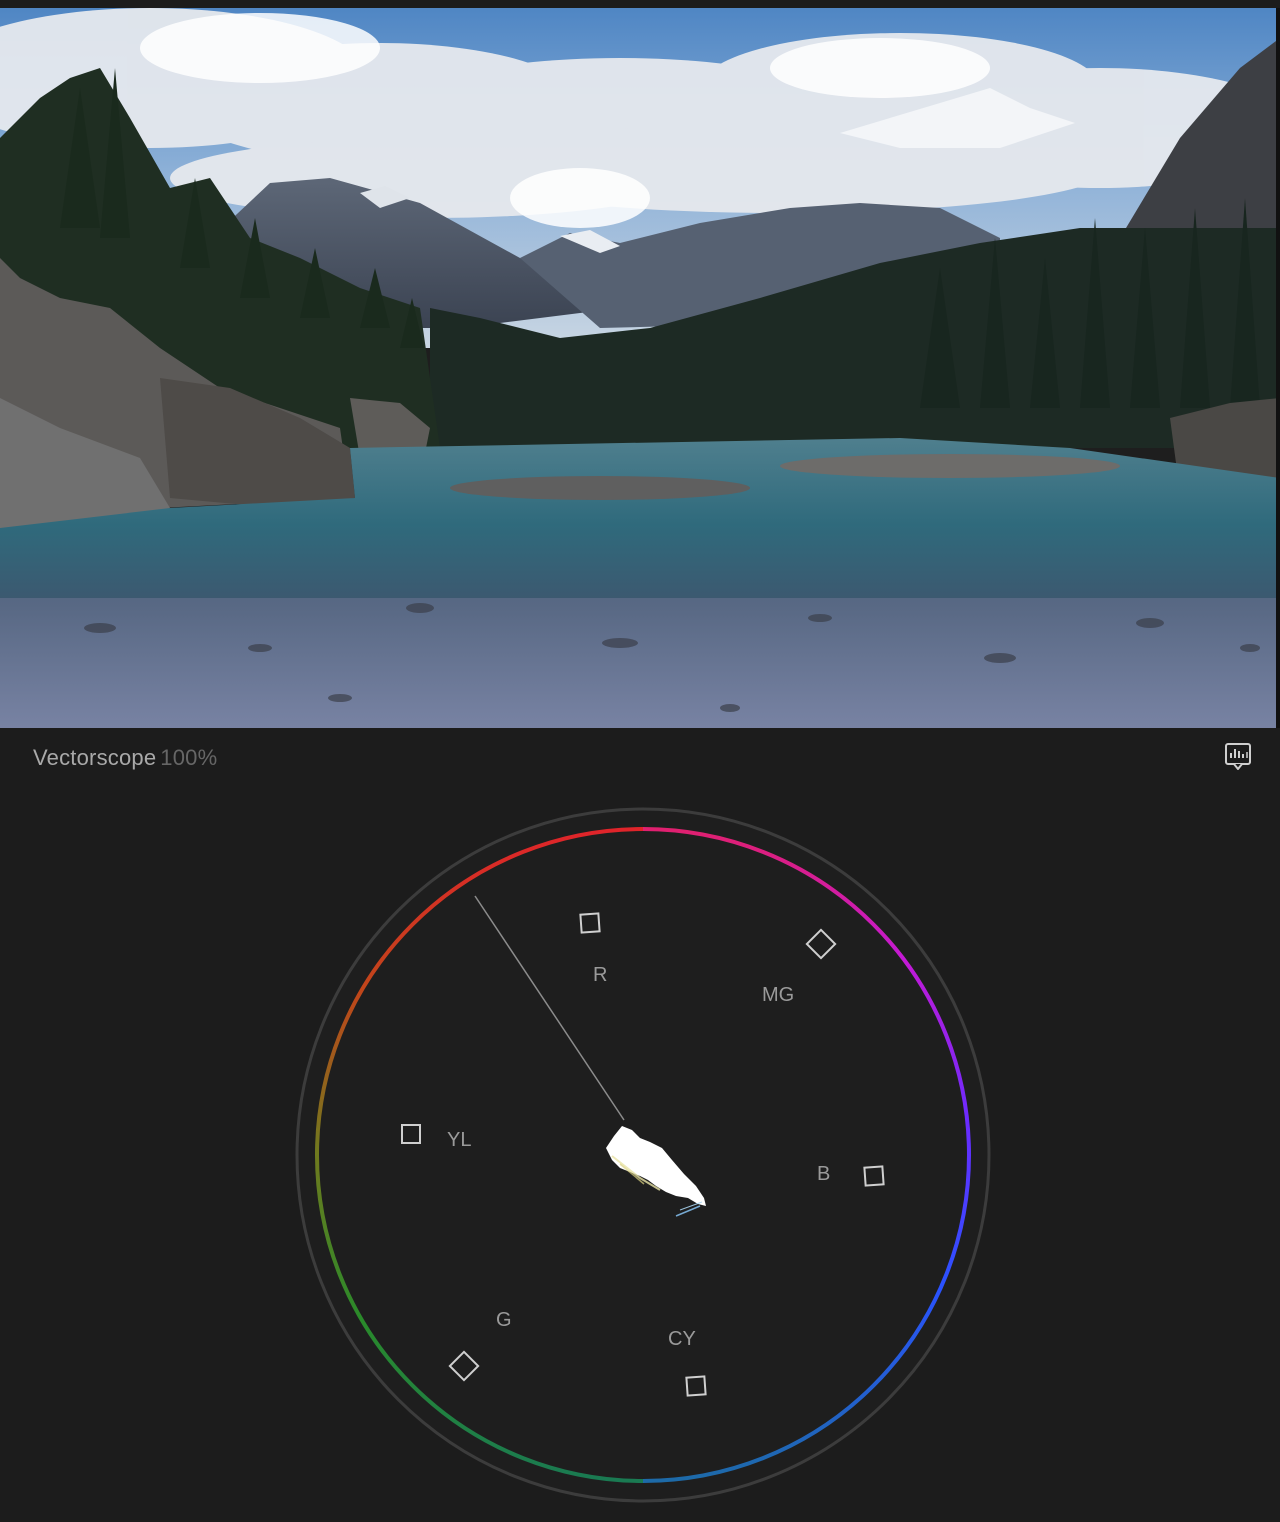 This screenshot has height=1522, width=1280. Describe the element at coordinates (640, 4) in the screenshot. I see `viewer-top-bar` at that location.